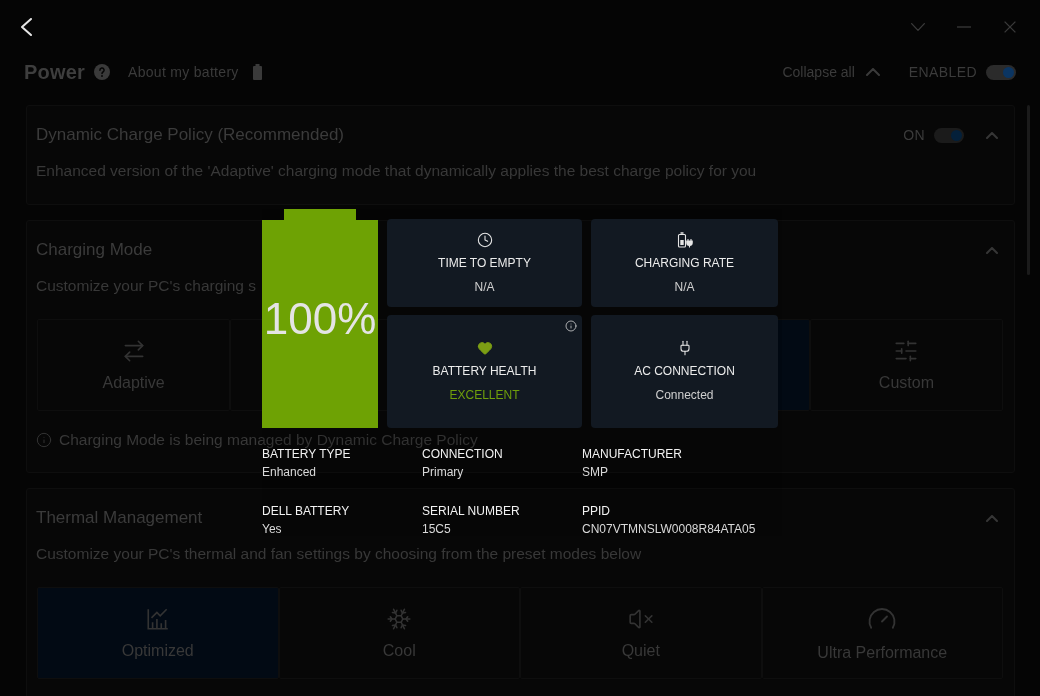 The height and width of the screenshot is (696, 1040). I want to click on detail-label: DELL BATTERY, so click(306, 511).